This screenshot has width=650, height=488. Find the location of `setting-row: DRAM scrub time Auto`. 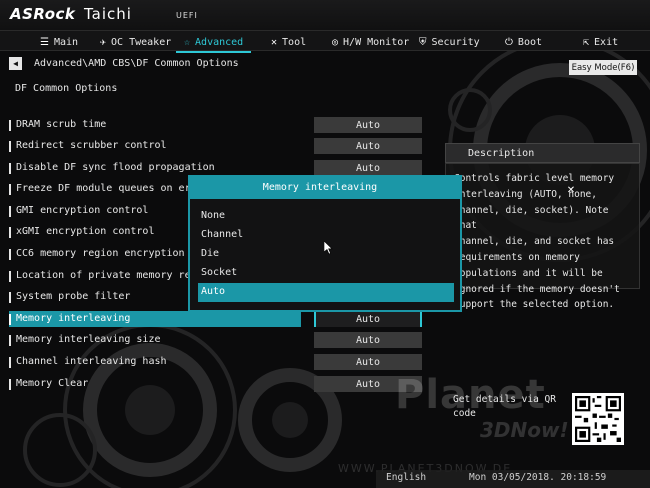

setting-row: DRAM scrub time Auto is located at coordinates (219, 125).